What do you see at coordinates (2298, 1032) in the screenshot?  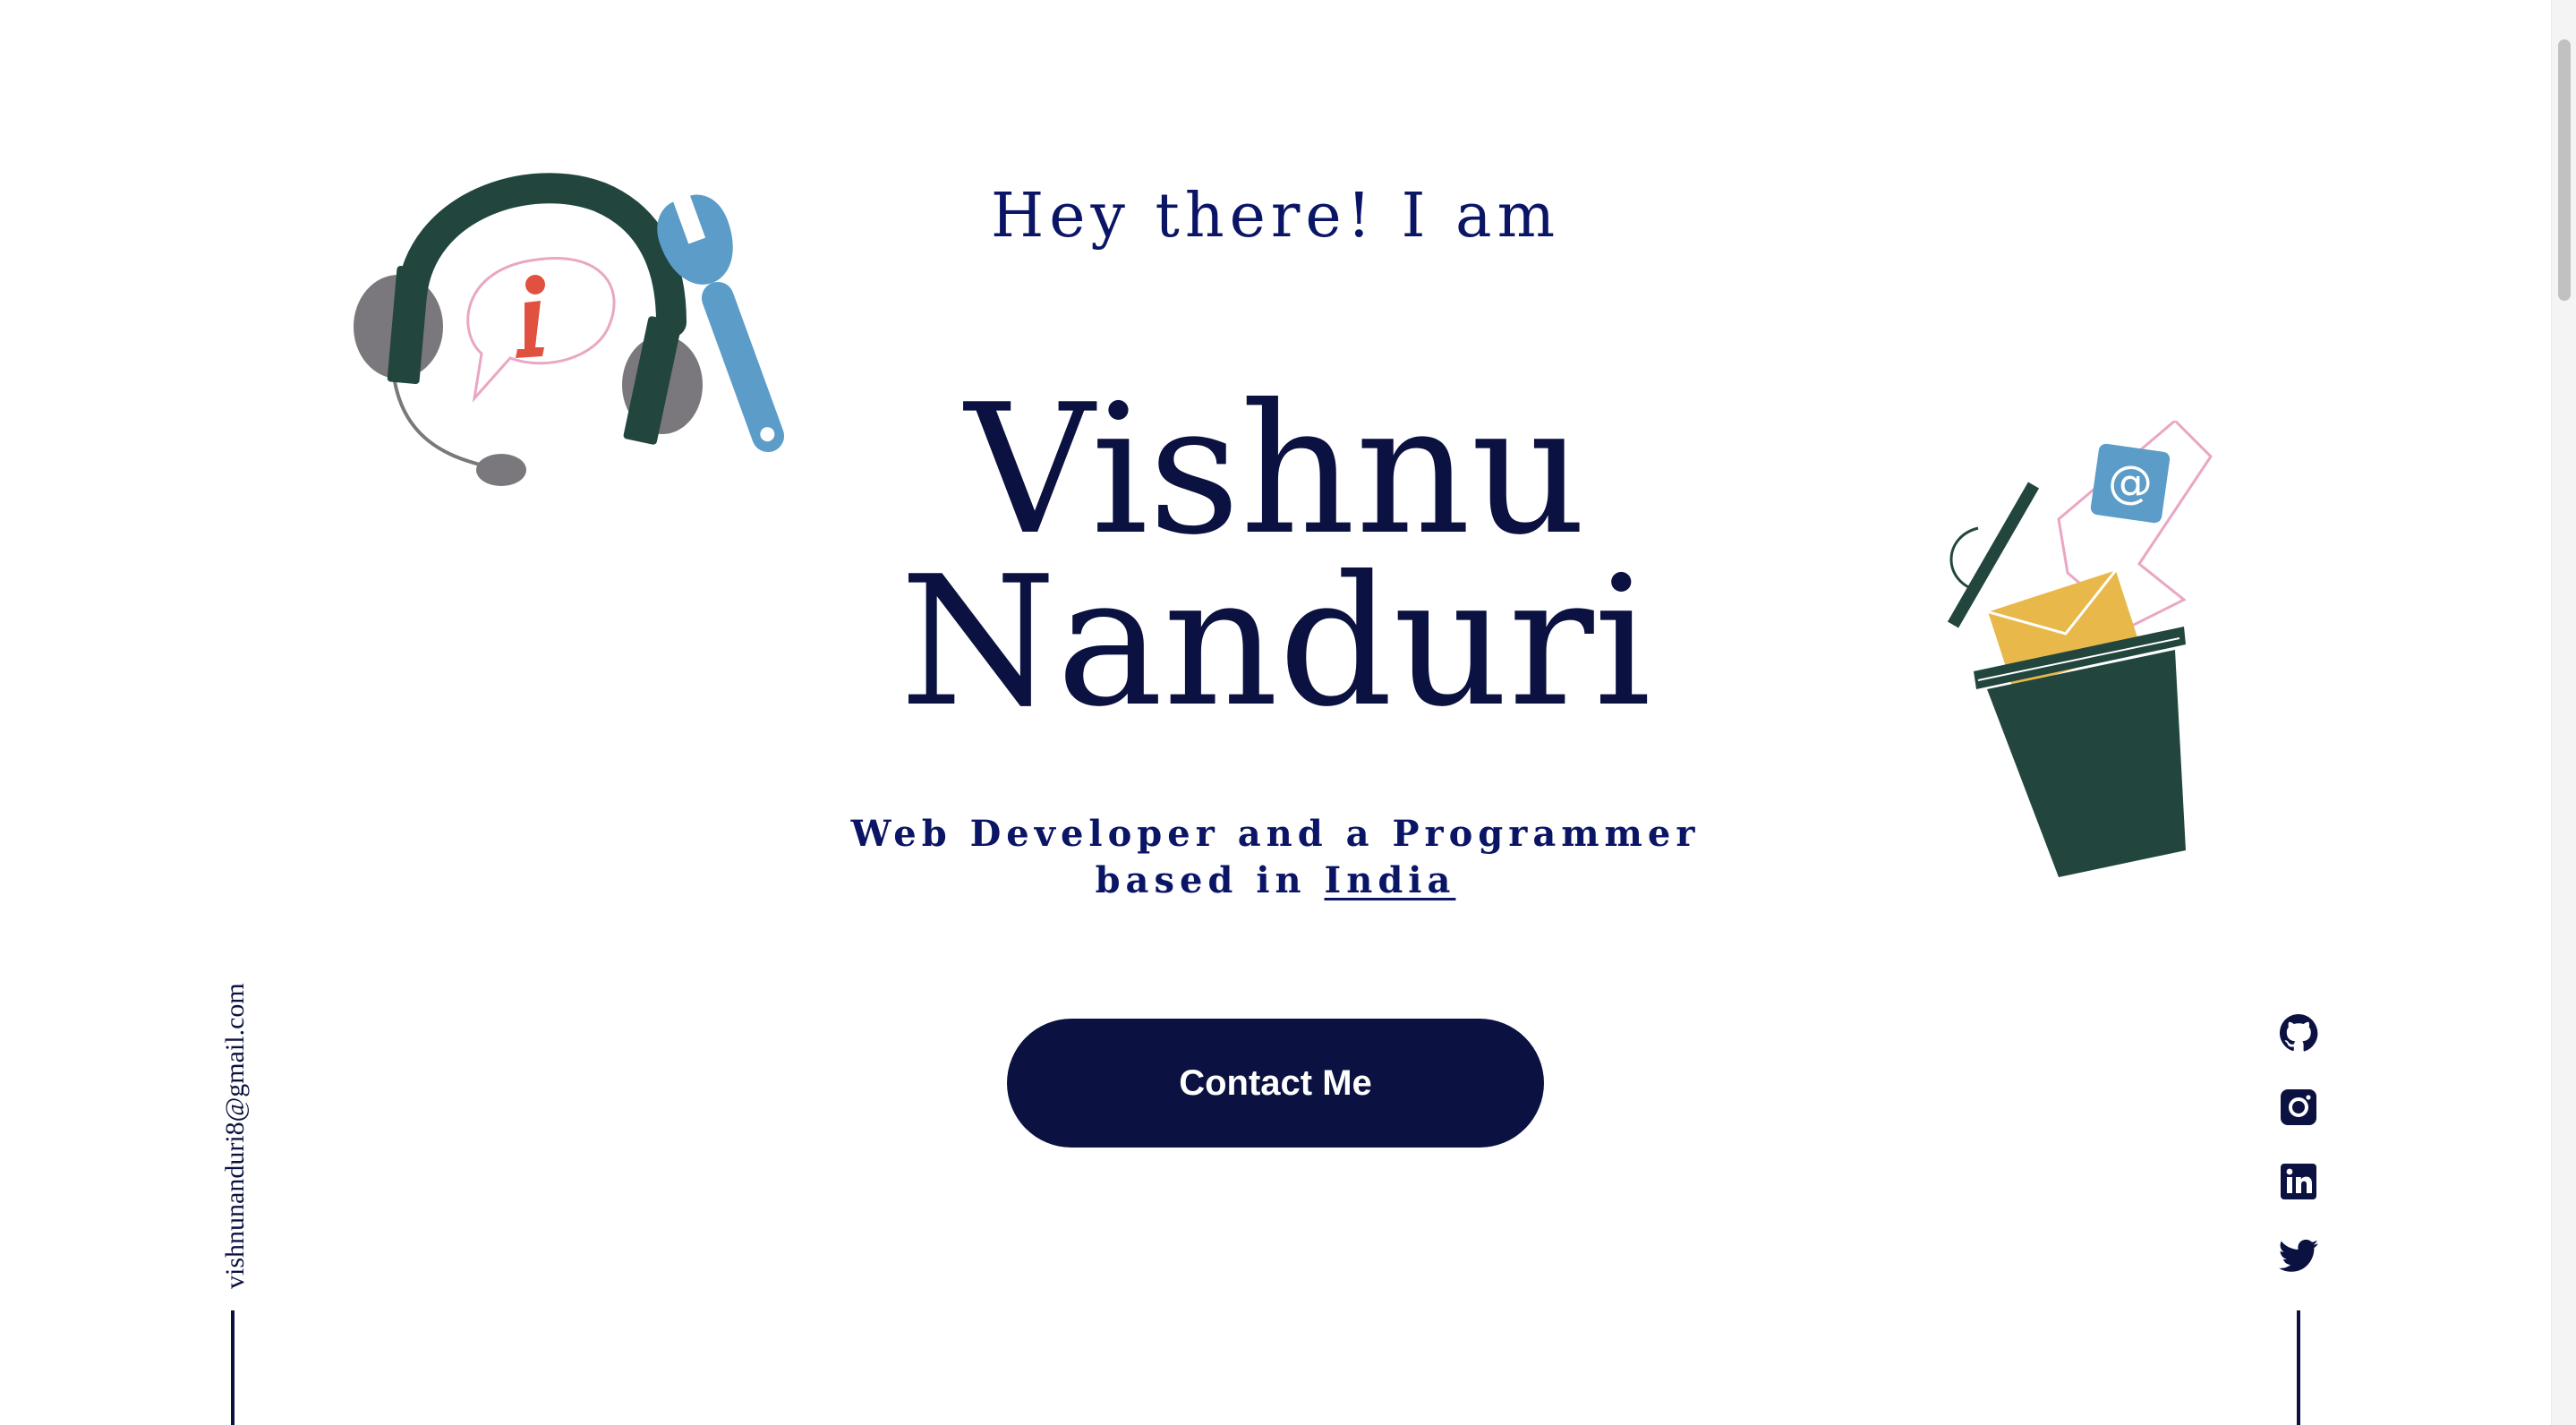 I see `github-icon` at bounding box center [2298, 1032].